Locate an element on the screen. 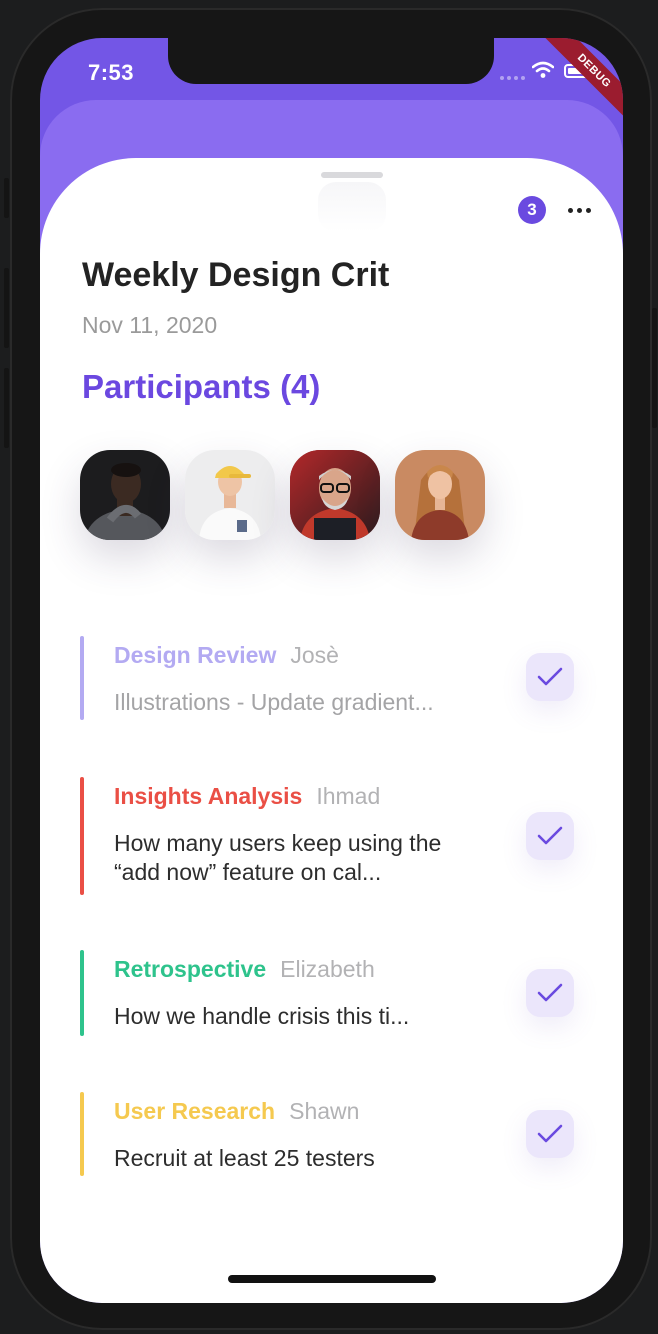 Image resolution: width=658 pixels, height=1334 pixels. status-bar: 7:53 DEBUG is located at coordinates (331, 81).